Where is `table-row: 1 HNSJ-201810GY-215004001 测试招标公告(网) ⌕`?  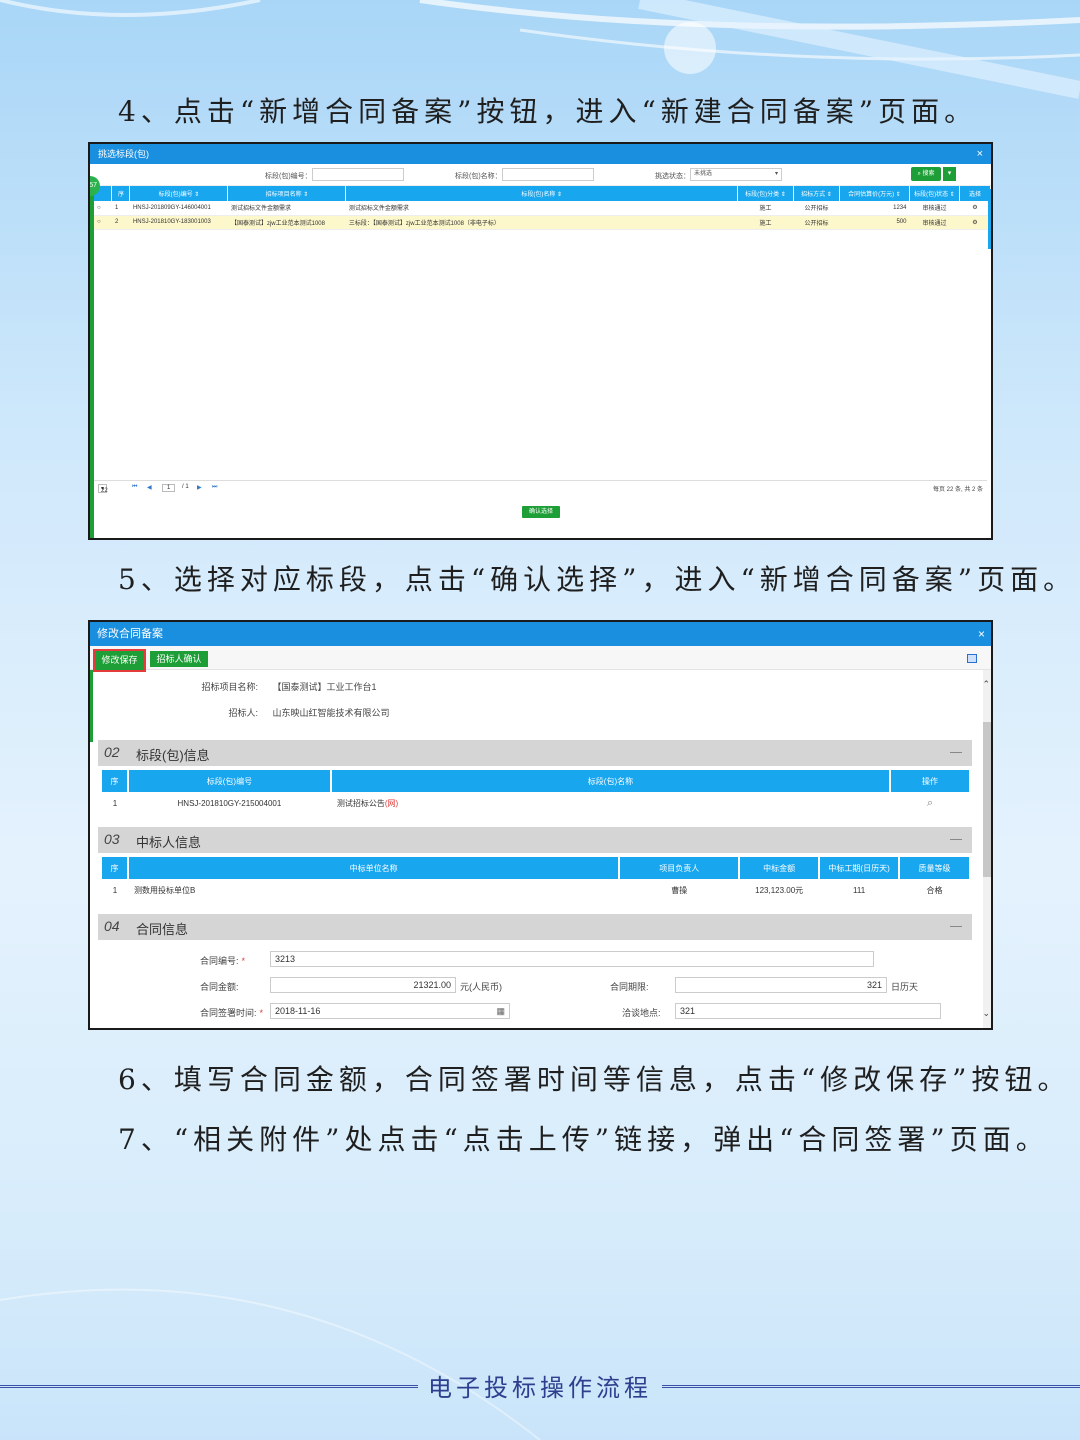
table-row: 1 HNSJ-201810GY-215004001 测试招标公告(网) ⌕ is located at coordinates (536, 803).